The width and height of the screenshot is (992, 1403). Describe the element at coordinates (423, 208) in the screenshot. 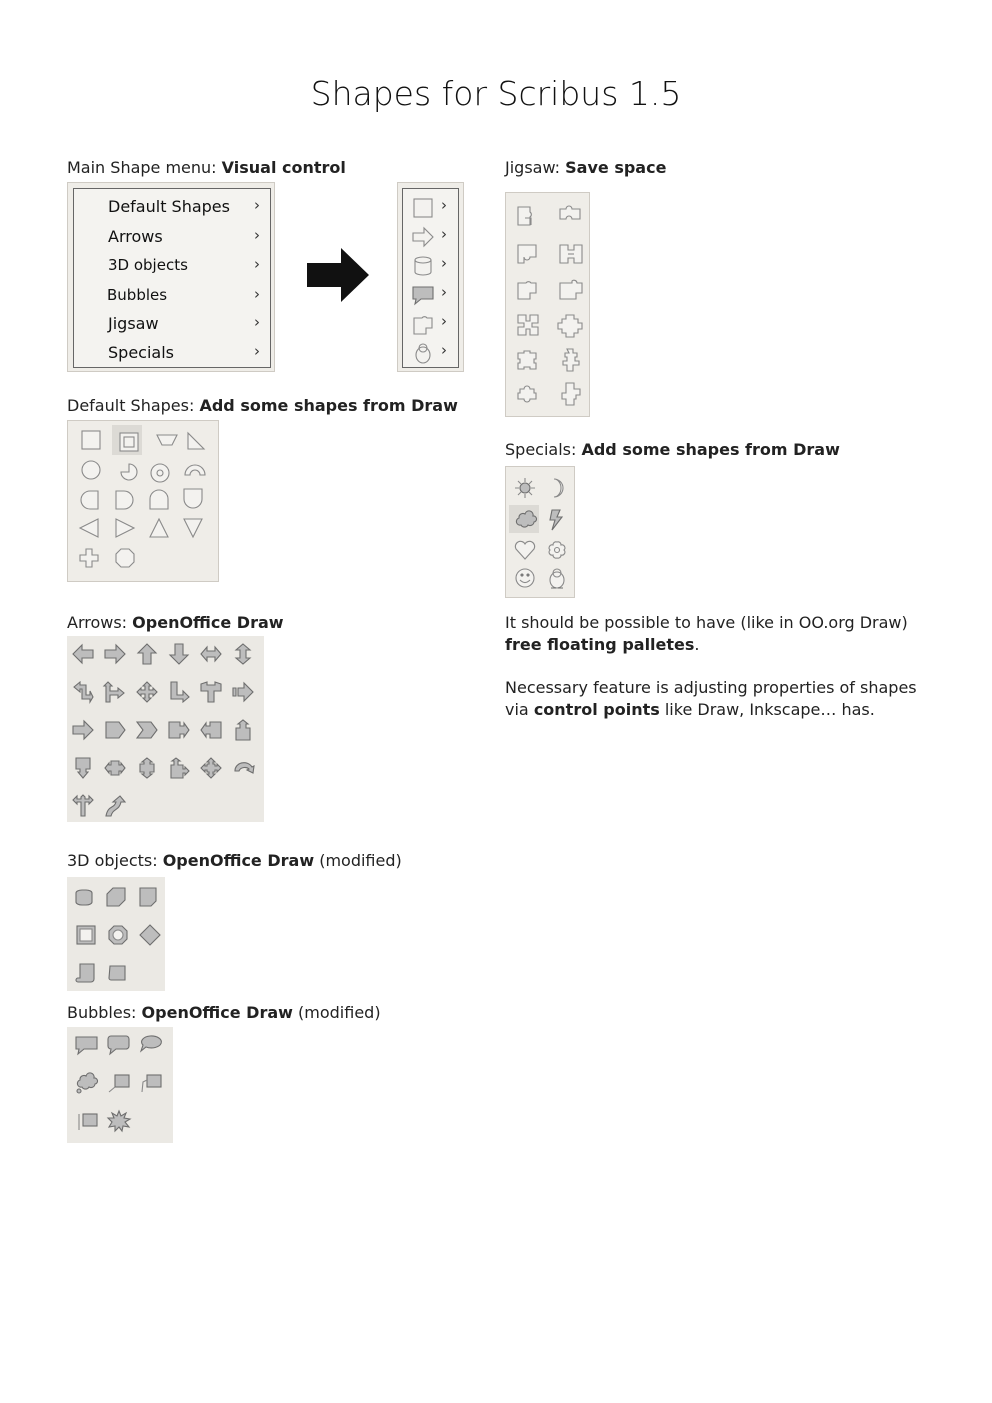

I see `rectangle-icon` at that location.